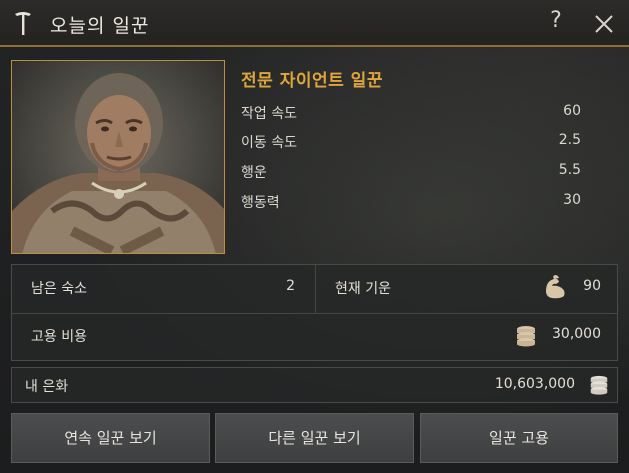 Image resolution: width=629 pixels, height=473 pixels. Describe the element at coordinates (290, 286) in the screenshot. I see `remaining-lodging-value: 2` at that location.